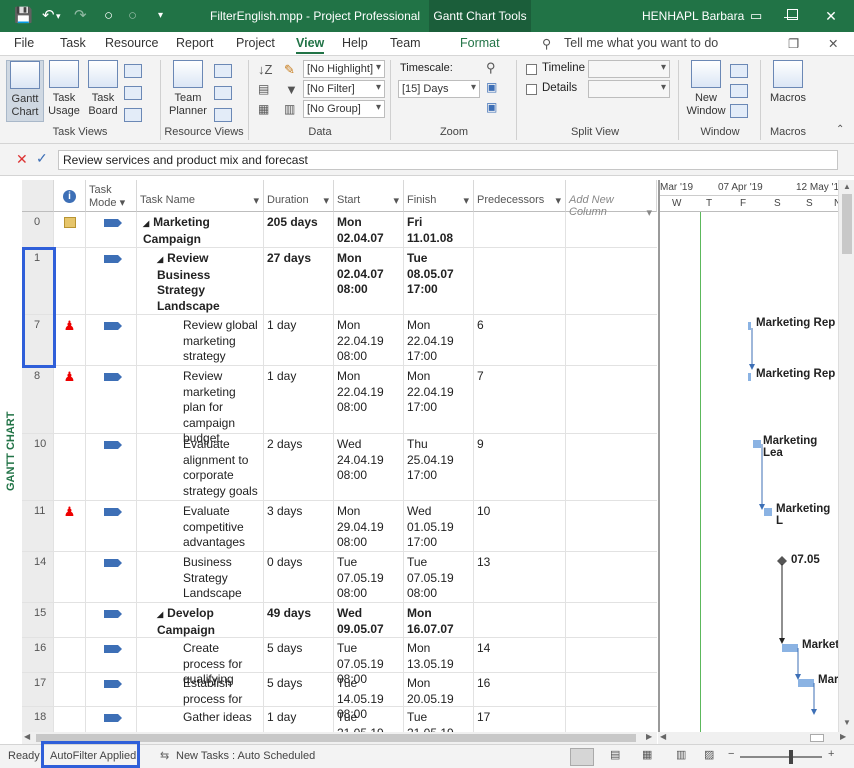  I want to click on details-checkbox, so click(531, 89).